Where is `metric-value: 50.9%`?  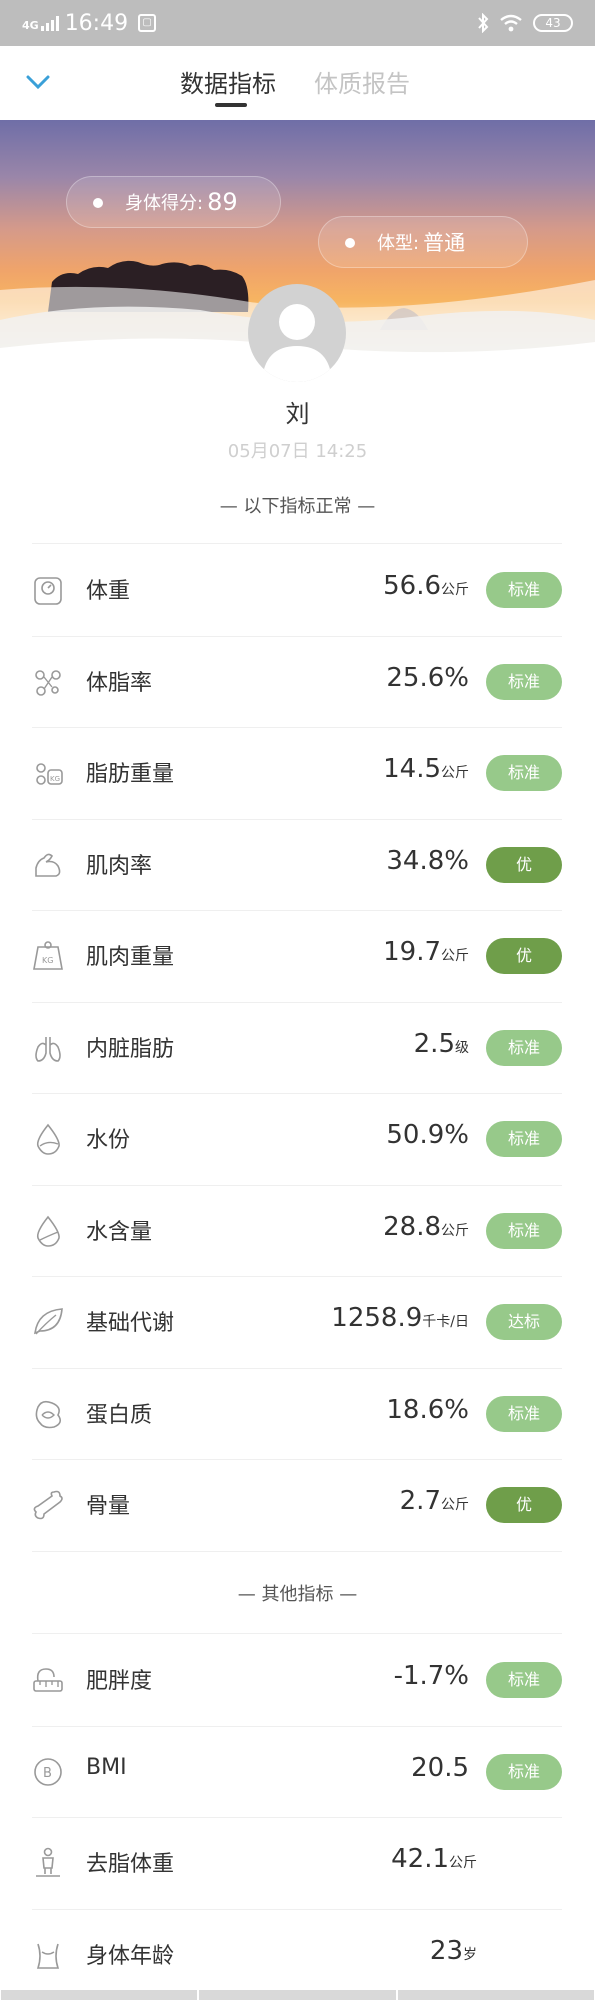
metric-value: 50.9% is located at coordinates (427, 1135).